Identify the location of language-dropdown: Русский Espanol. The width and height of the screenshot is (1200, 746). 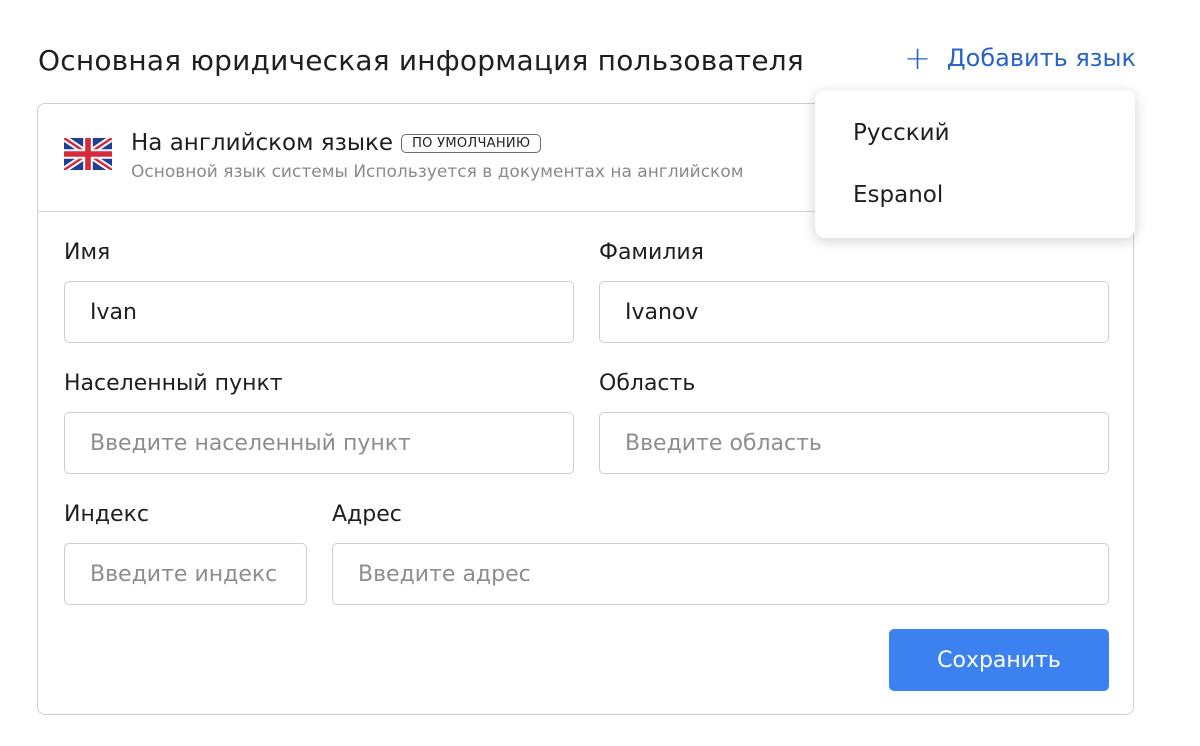
(975, 164).